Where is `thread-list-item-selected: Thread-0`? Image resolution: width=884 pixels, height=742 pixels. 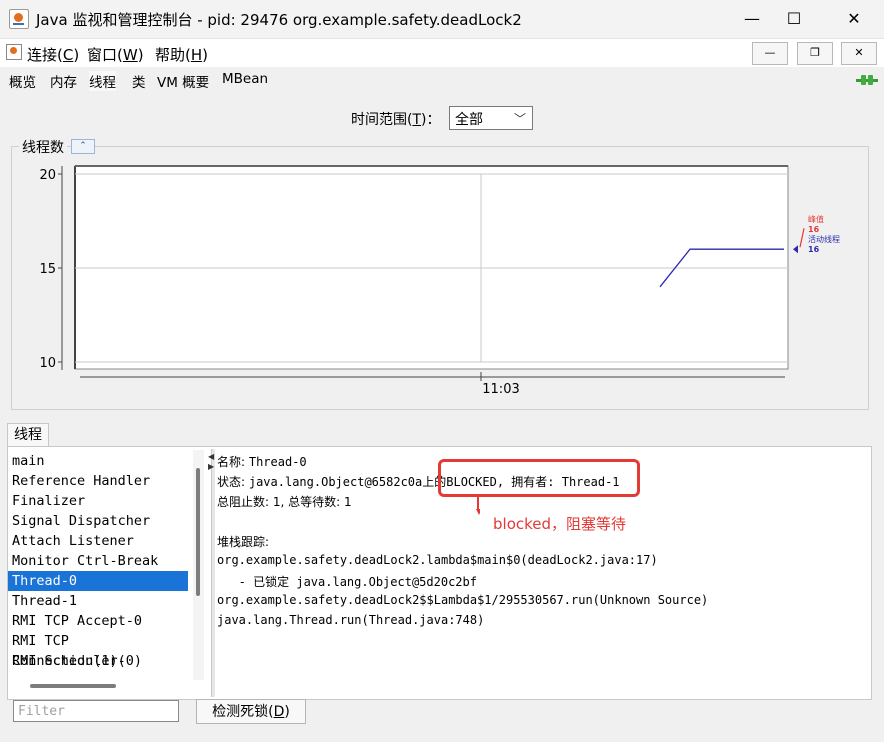
thread-list-item-selected: Thread-0 is located at coordinates (98, 581).